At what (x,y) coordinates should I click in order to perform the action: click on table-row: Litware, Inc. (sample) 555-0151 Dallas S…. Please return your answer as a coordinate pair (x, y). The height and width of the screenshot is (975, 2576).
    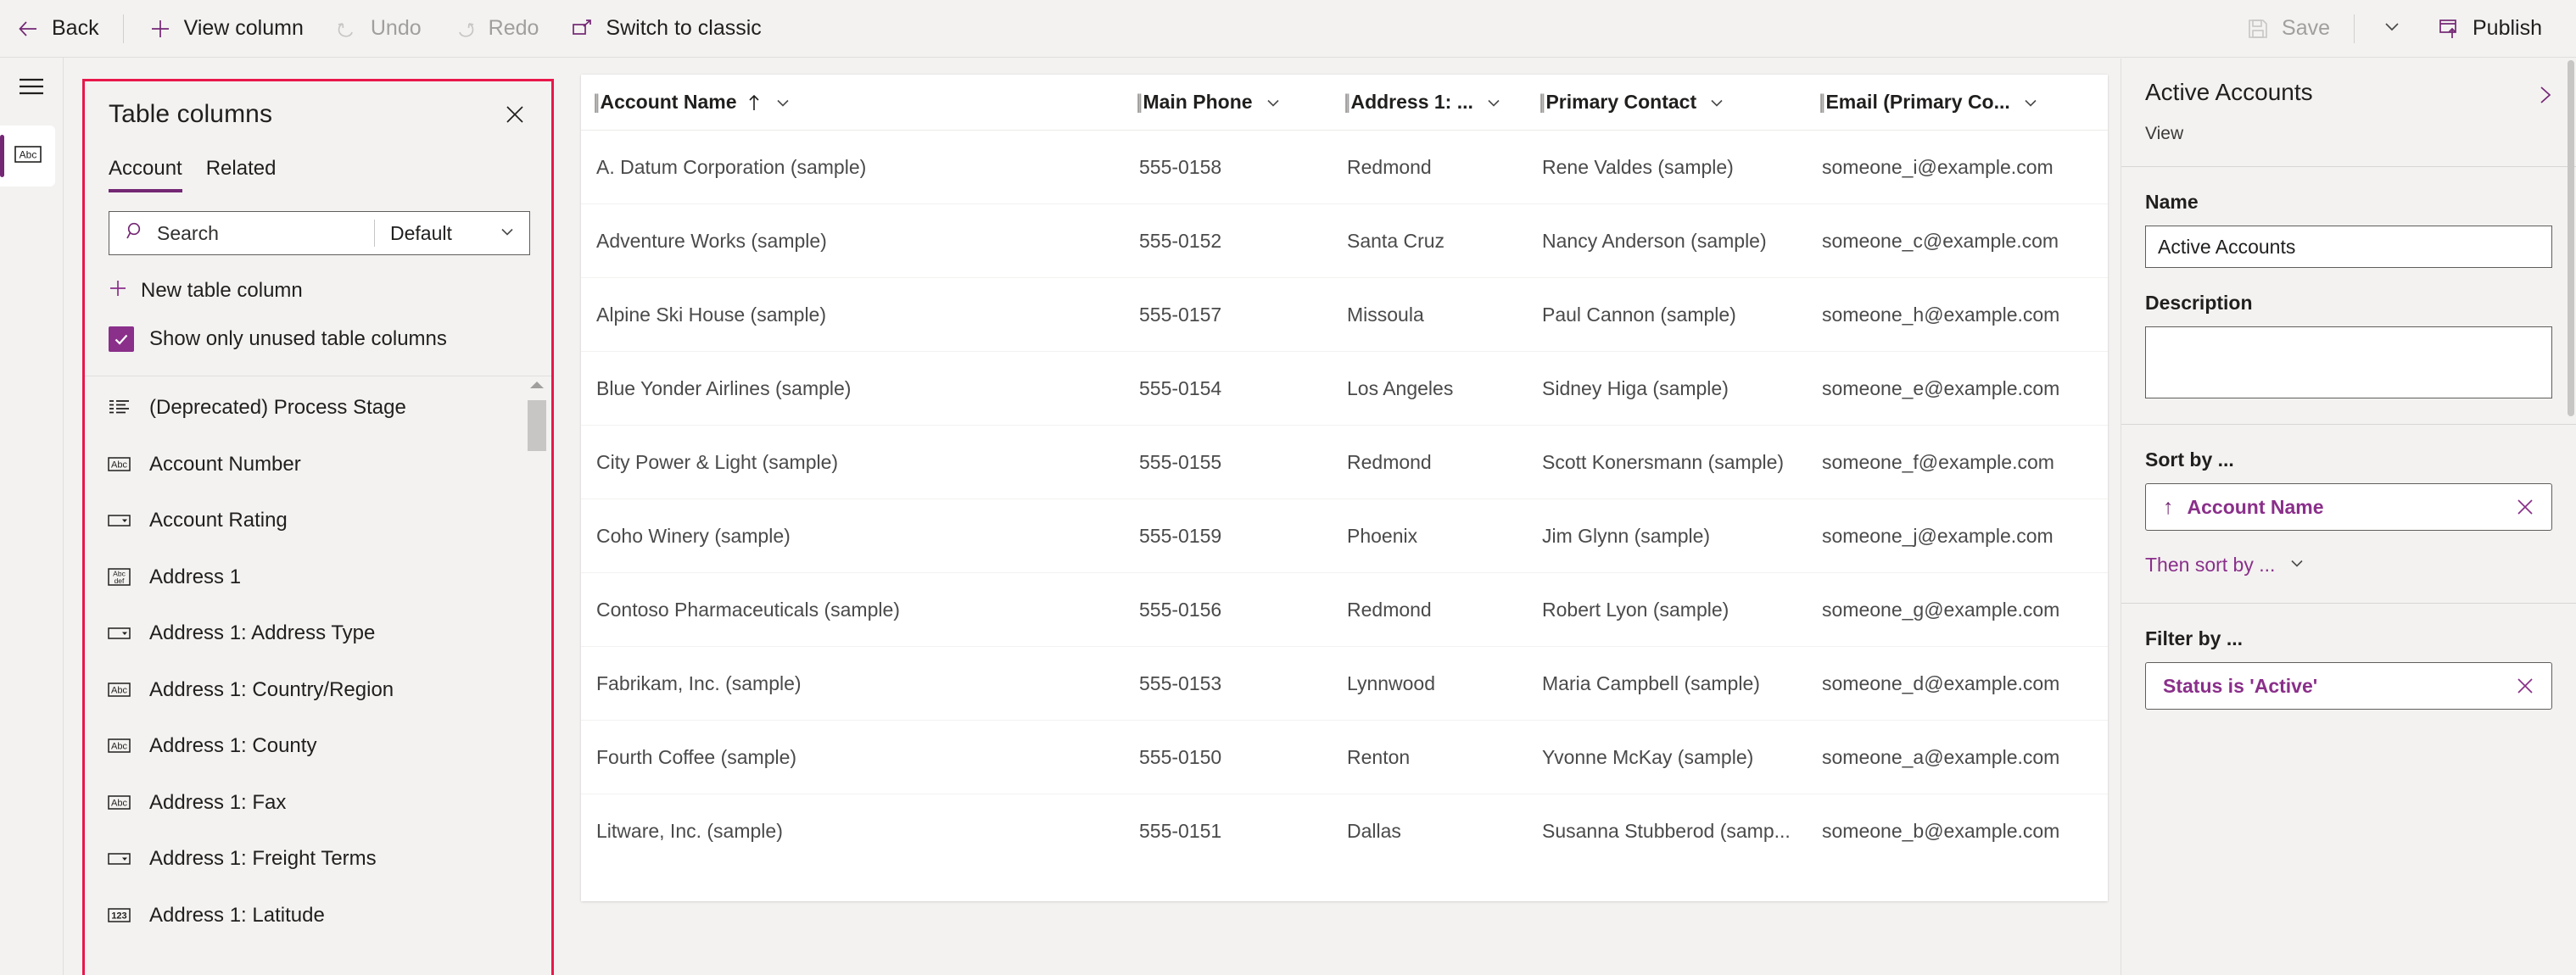
    Looking at the image, I should click on (1344, 831).